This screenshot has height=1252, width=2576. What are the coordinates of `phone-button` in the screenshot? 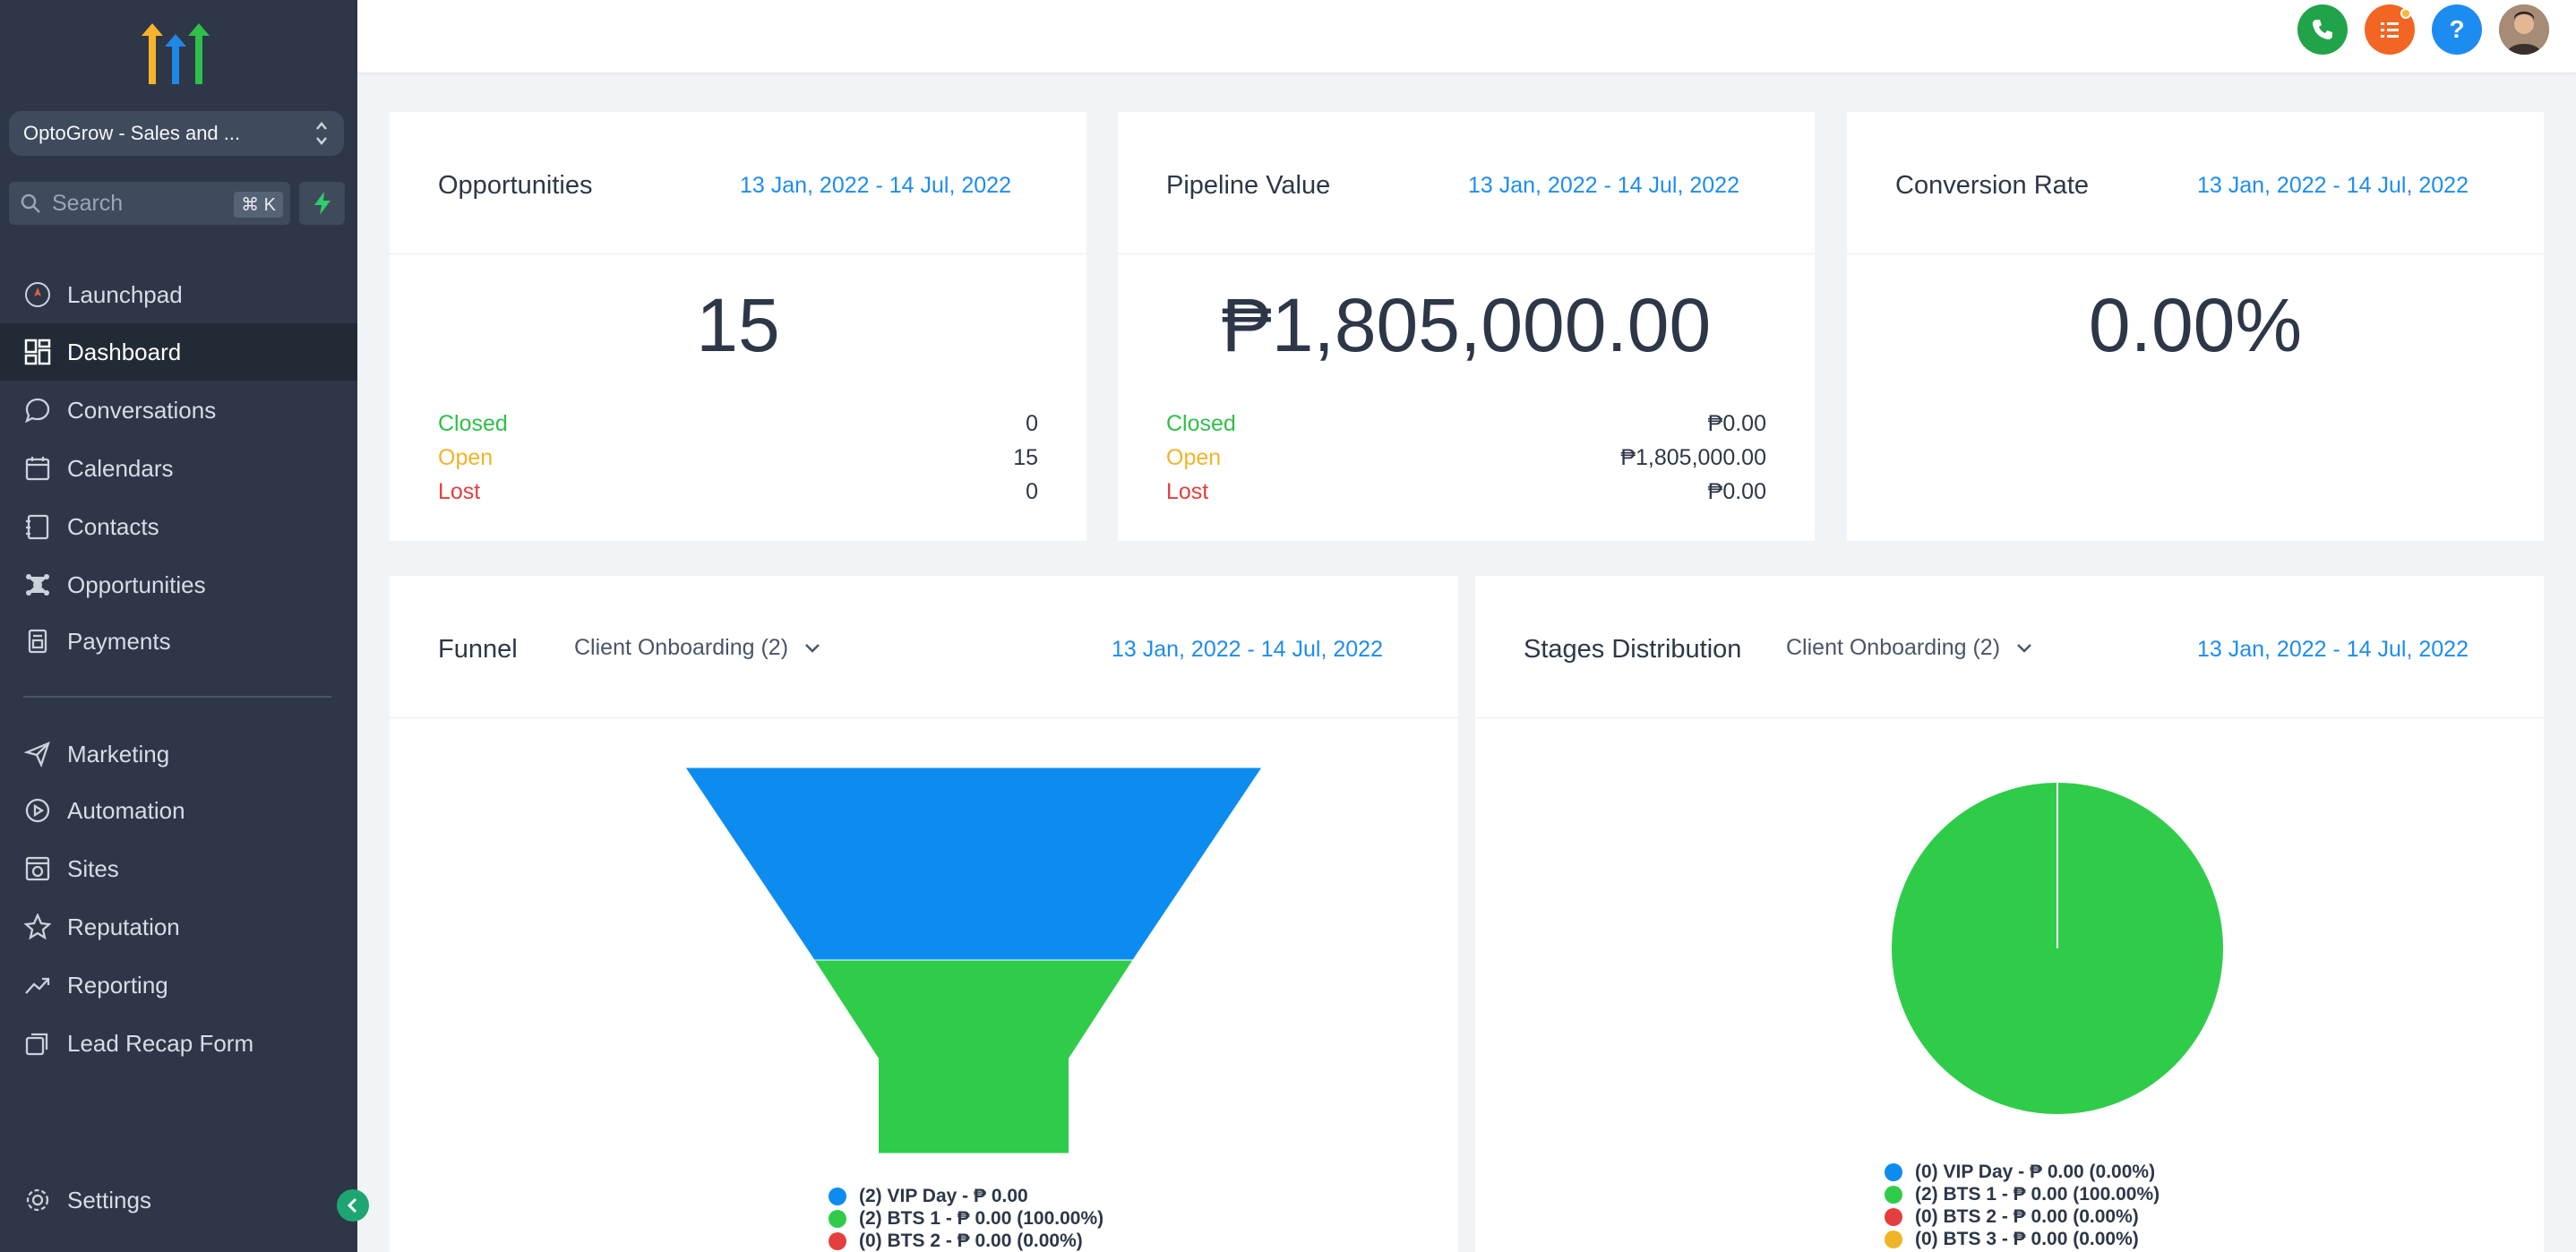 It's located at (2322, 29).